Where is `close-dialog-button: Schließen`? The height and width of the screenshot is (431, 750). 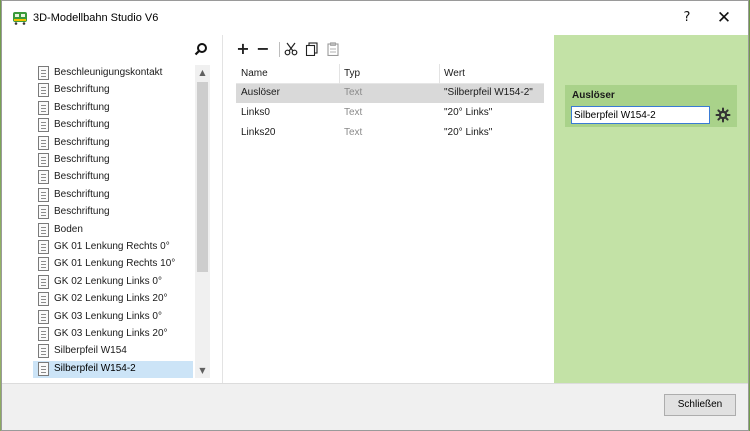
close-dialog-button: Schließen is located at coordinates (700, 405).